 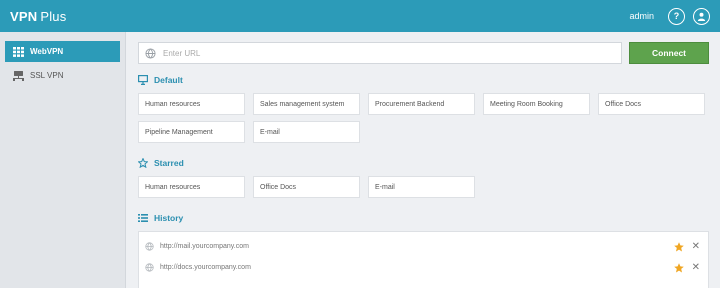 What do you see at coordinates (143, 217) in the screenshot?
I see `list-icon` at bounding box center [143, 217].